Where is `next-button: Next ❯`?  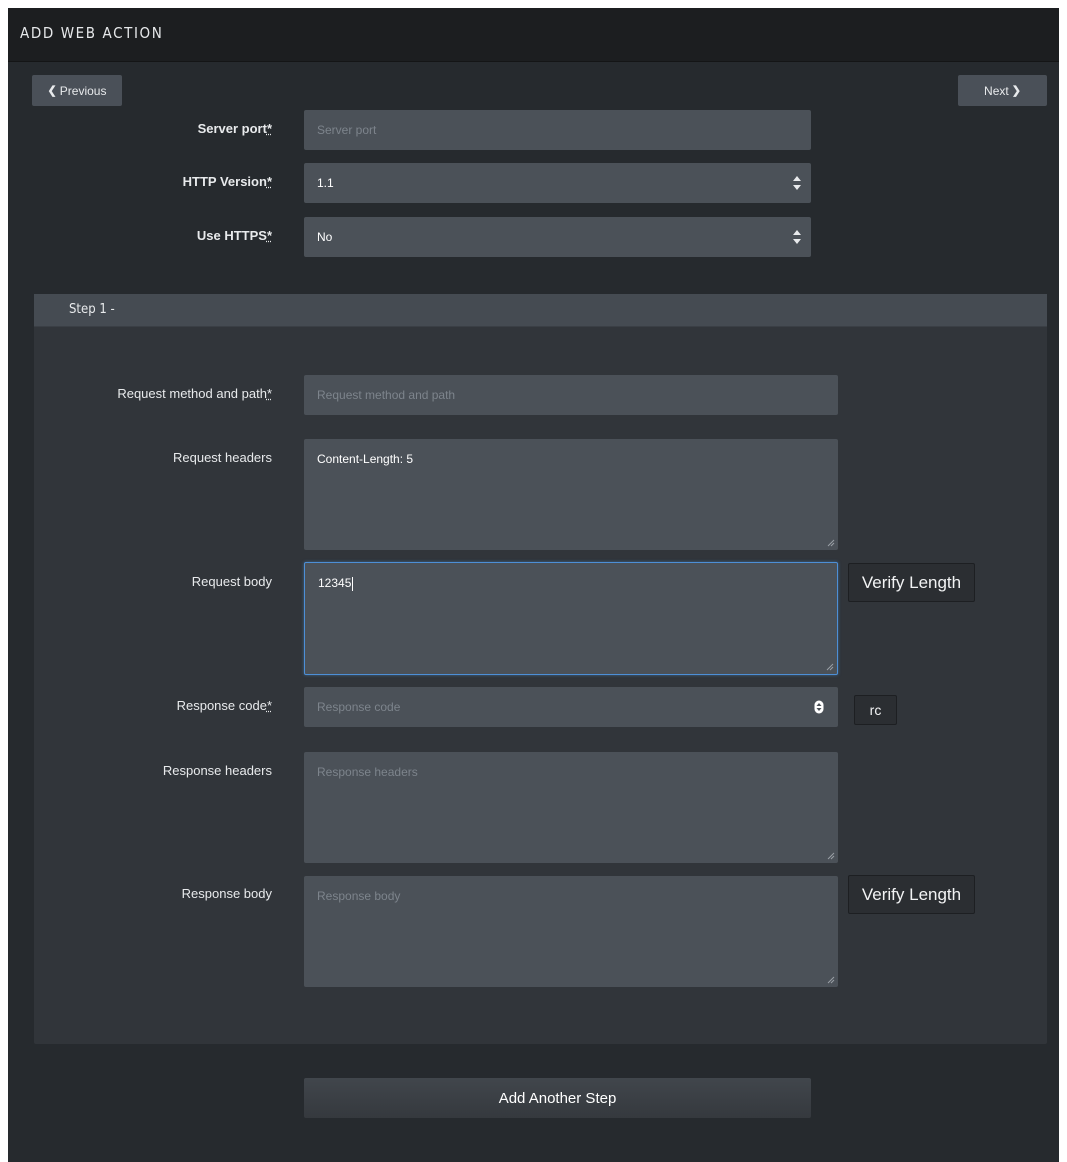
next-button: Next ❯ is located at coordinates (1002, 90).